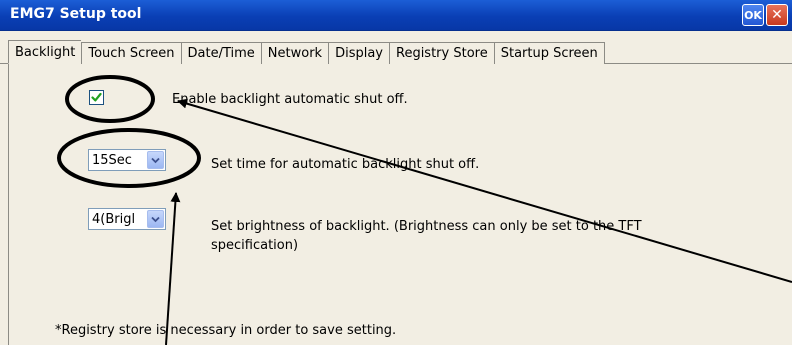 The image size is (792, 345). What do you see at coordinates (358, 53) in the screenshot?
I see `tab-display: Display` at bounding box center [358, 53].